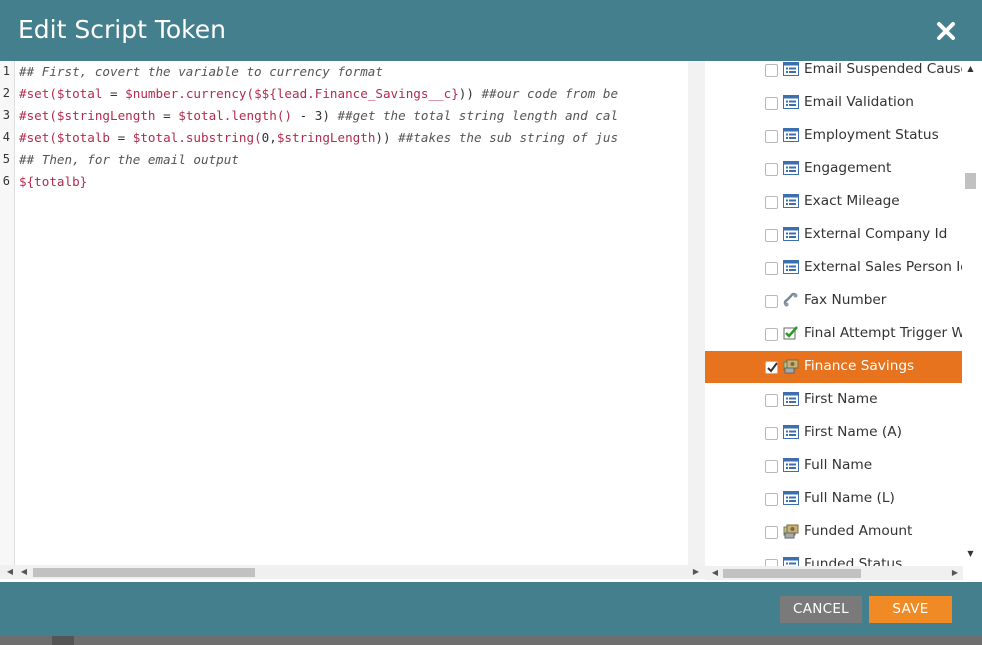  I want to click on field-list-item: Fax Number, so click(834, 301).